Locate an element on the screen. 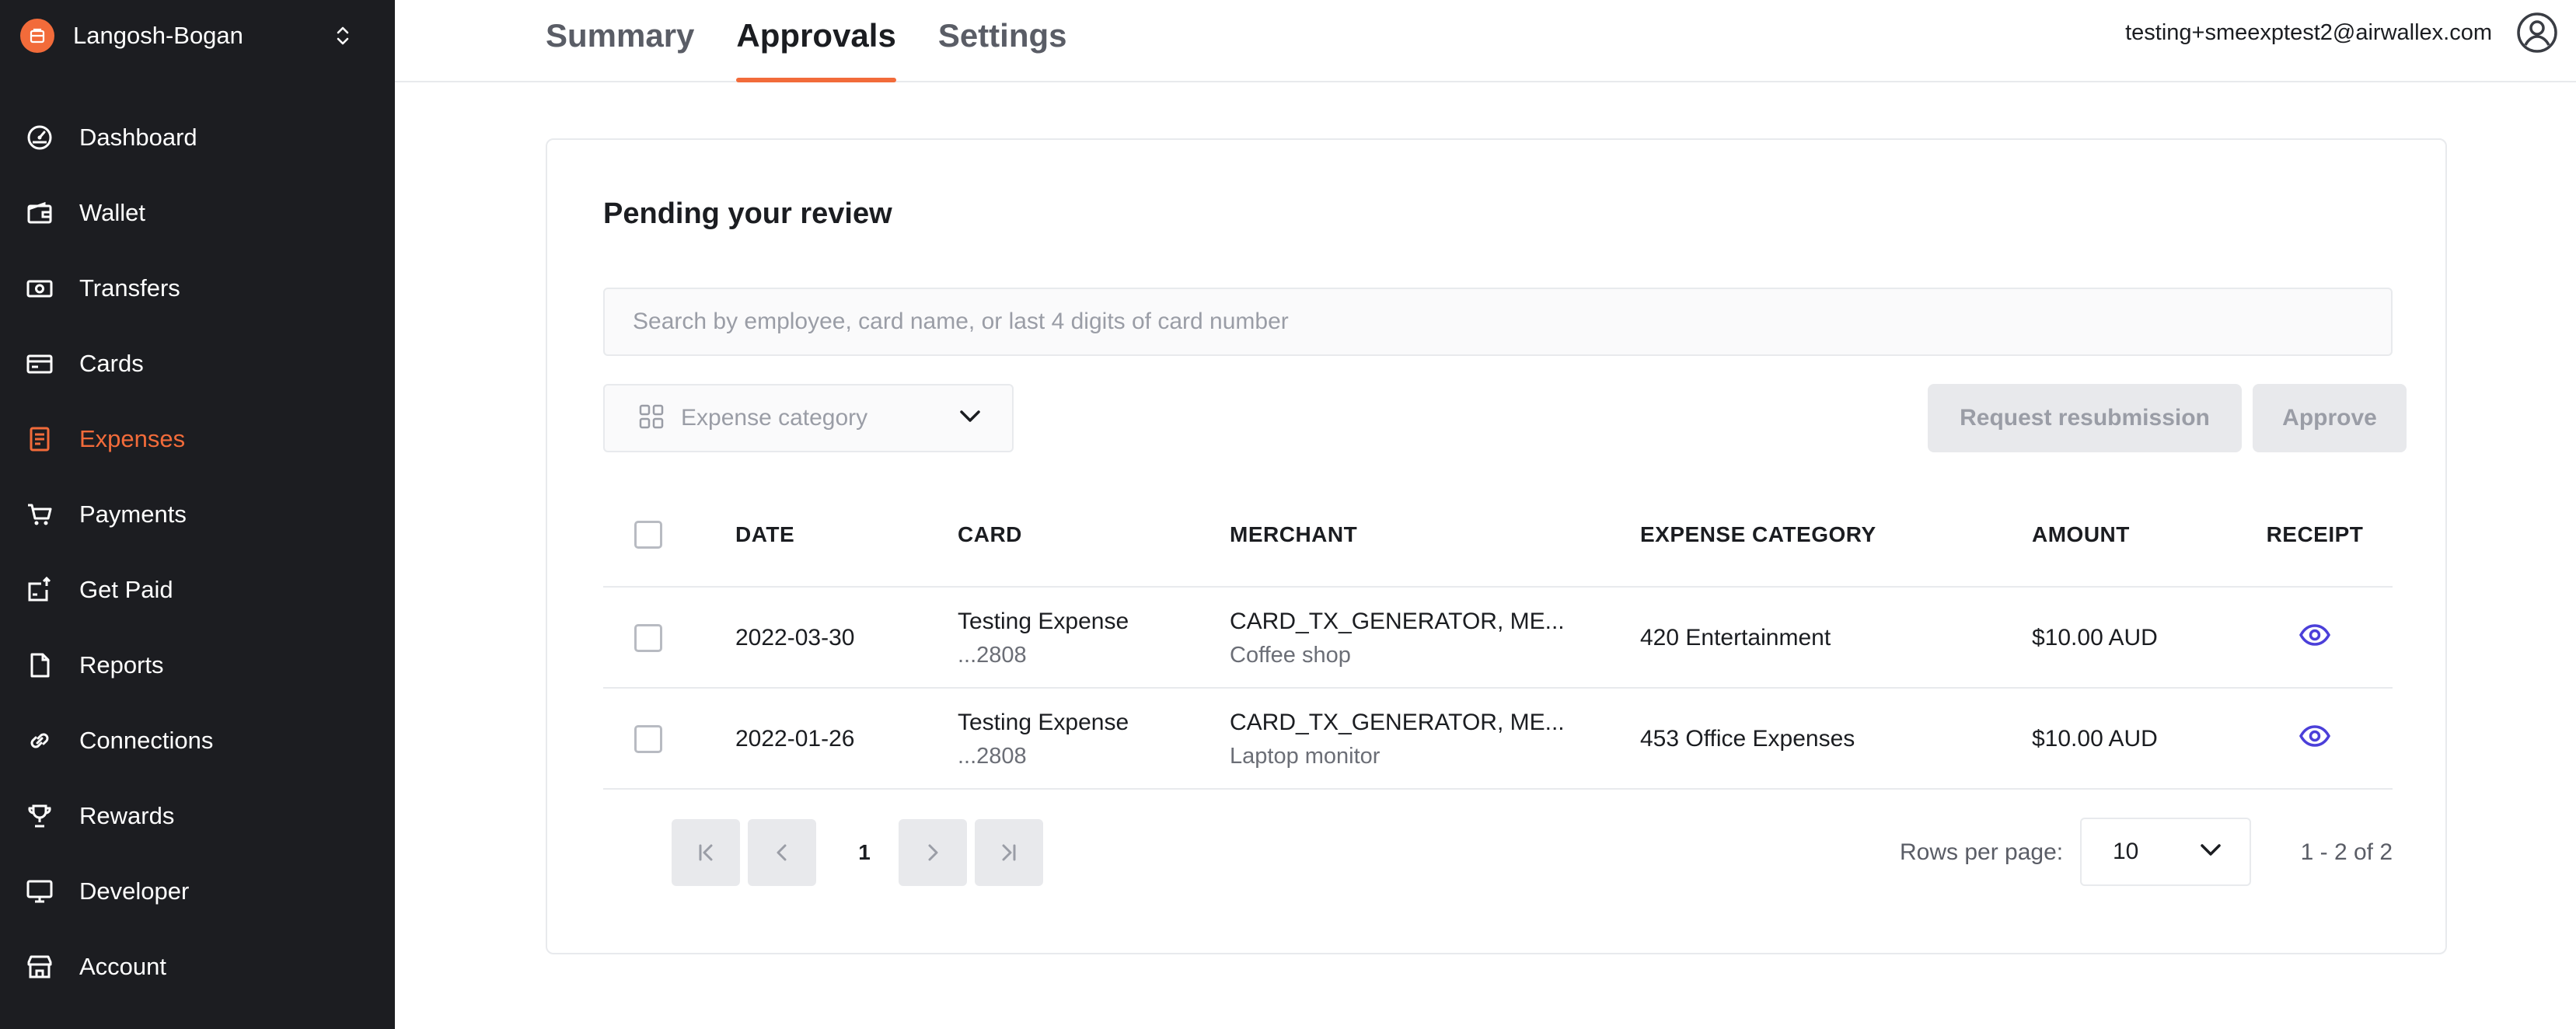 The width and height of the screenshot is (2576, 1029). last-page-icon is located at coordinates (1009, 852).